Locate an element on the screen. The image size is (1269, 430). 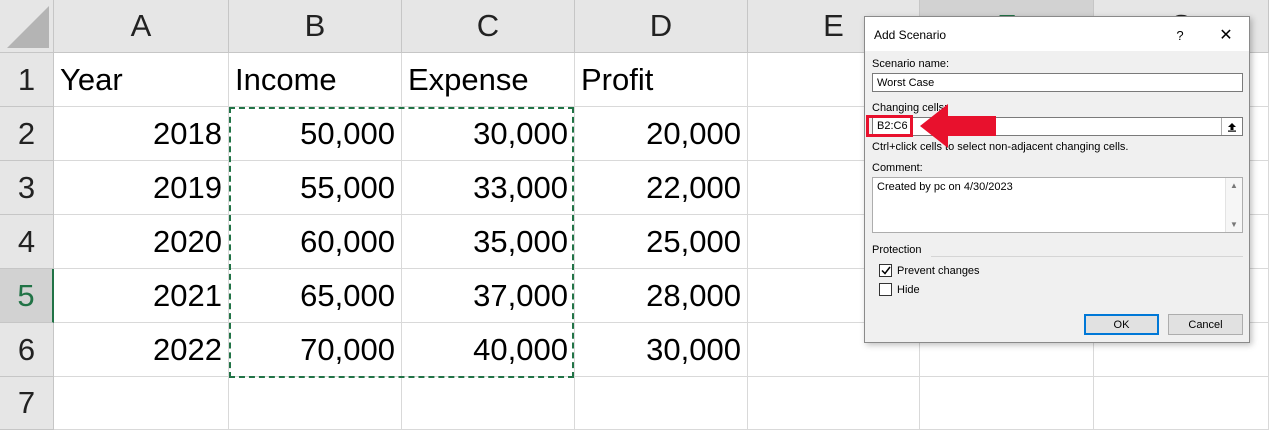
cell-d4: 25,000 is located at coordinates (661, 242).